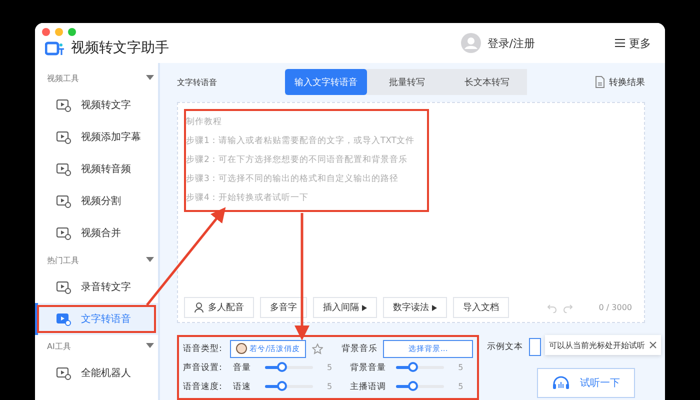 Image resolution: width=700 pixels, height=400 pixels. Describe the element at coordinates (197, 82) in the screenshot. I see `page-title: 文字转语音` at that location.